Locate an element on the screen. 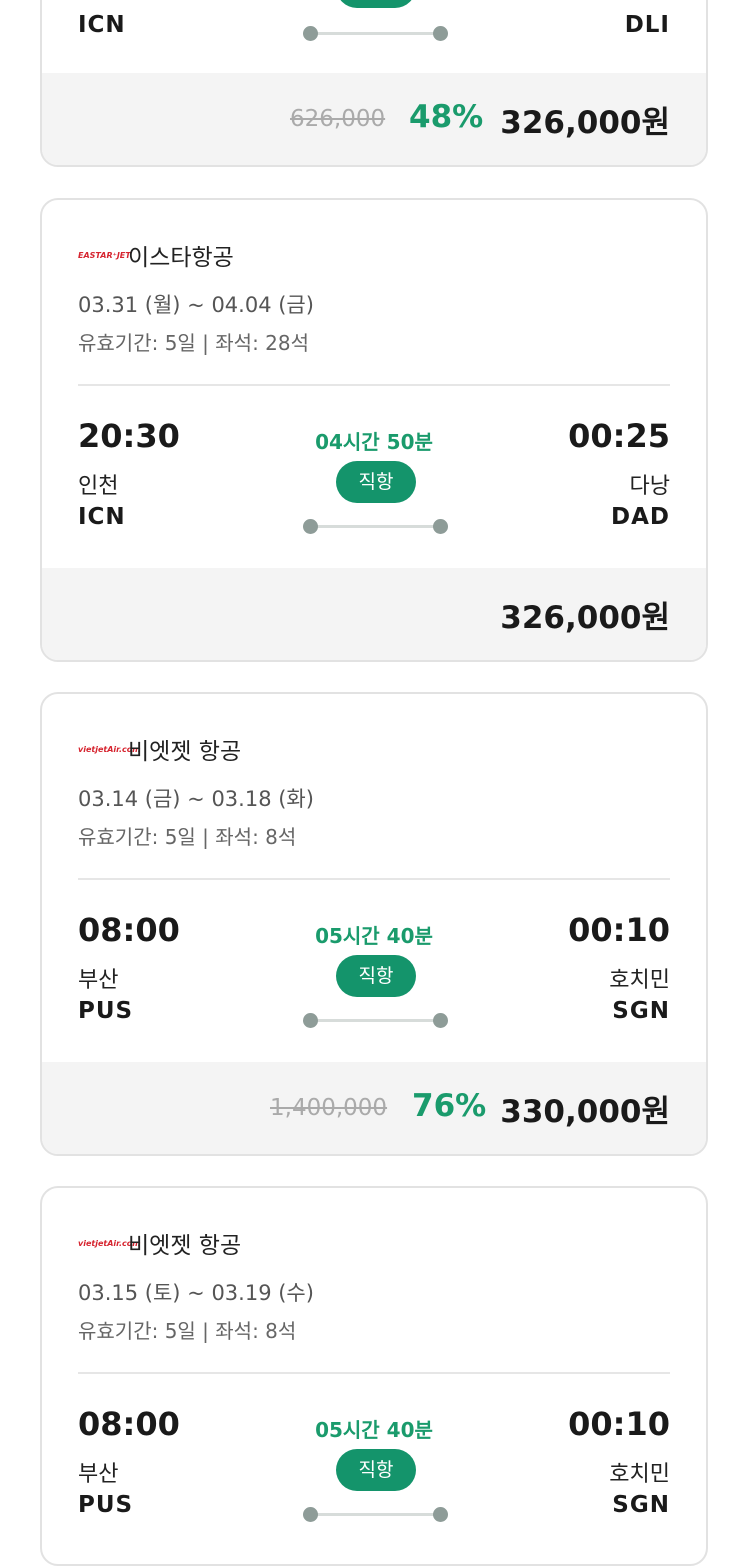  discount-rate: 48% is located at coordinates (446, 117).